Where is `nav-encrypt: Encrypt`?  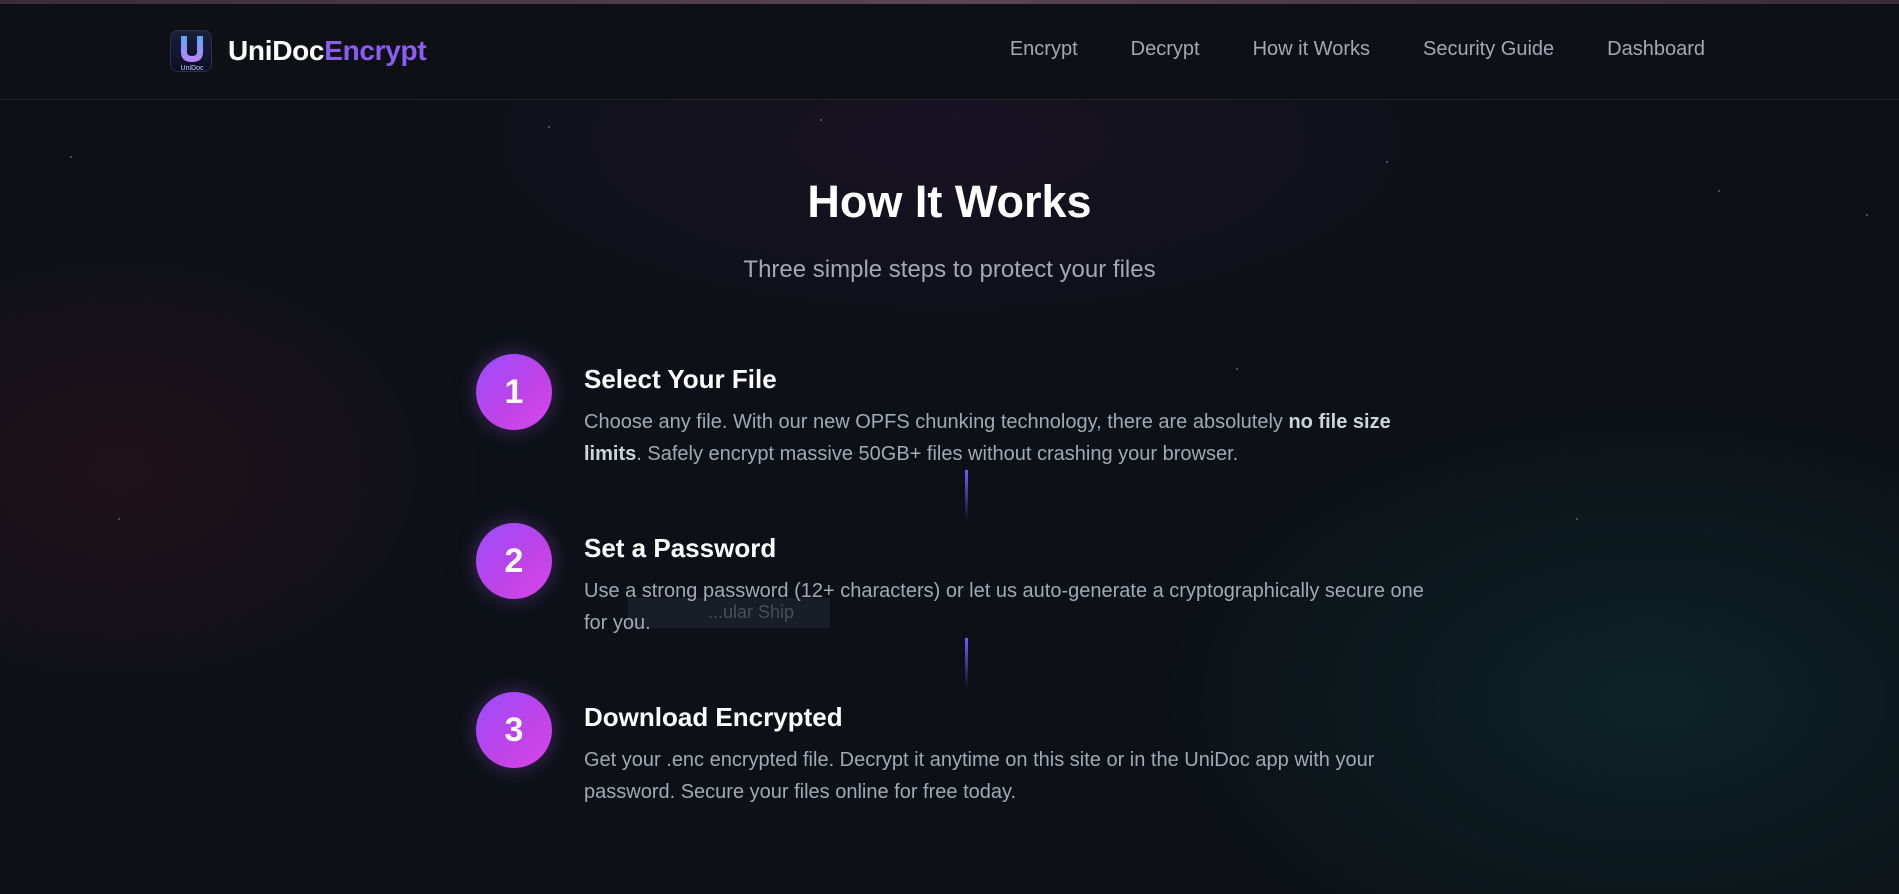
nav-encrypt: Encrypt is located at coordinates (1044, 49).